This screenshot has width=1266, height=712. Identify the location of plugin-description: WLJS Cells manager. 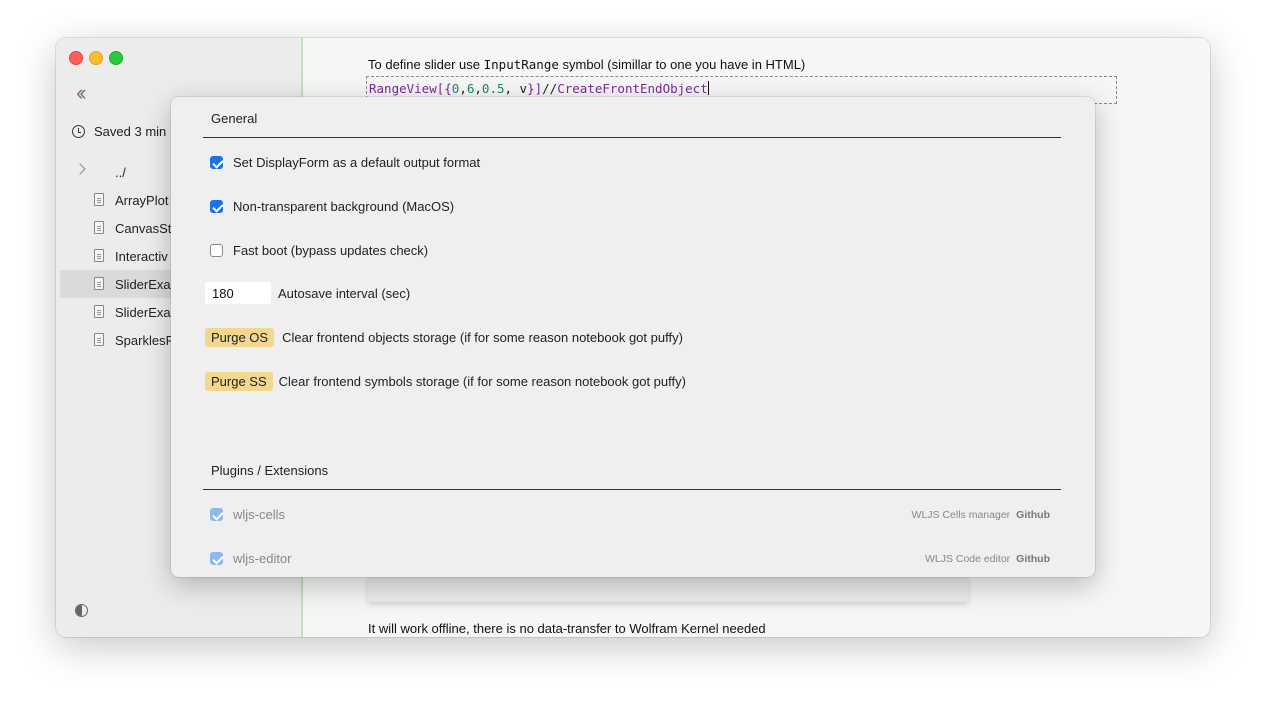
(961, 515).